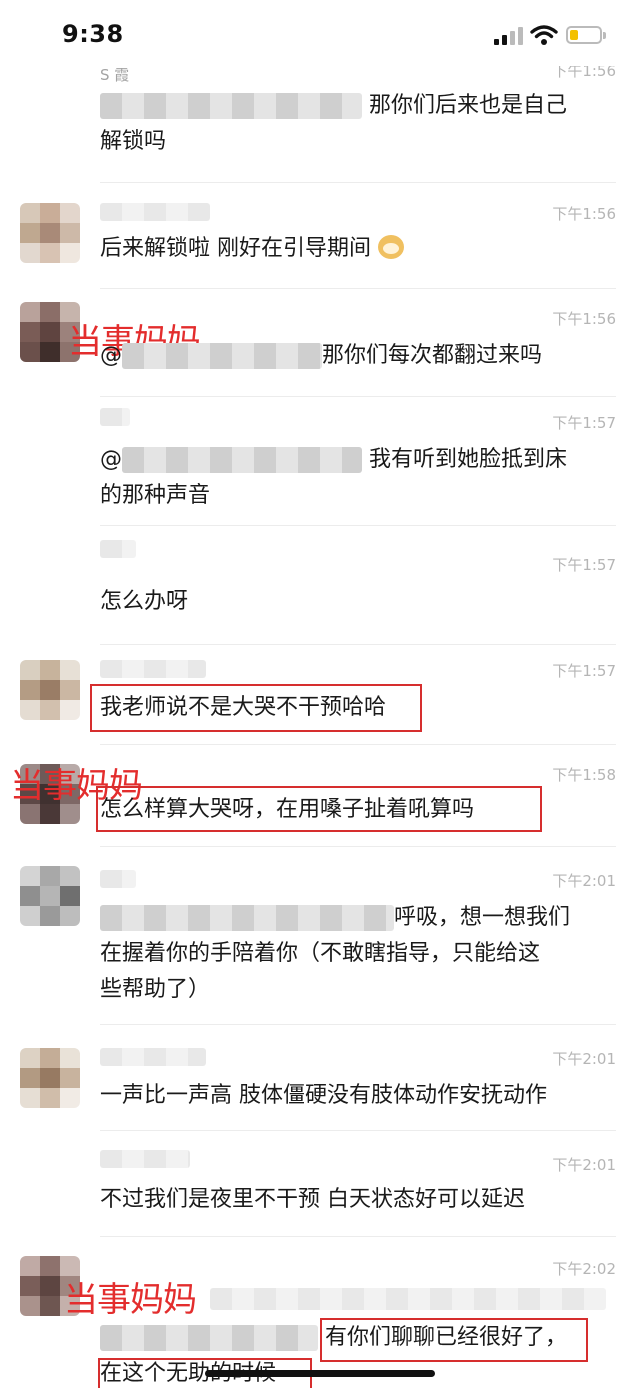 This screenshot has width=640, height=1392. Describe the element at coordinates (133, 141) in the screenshot. I see `message-line: 解锁吗` at that location.